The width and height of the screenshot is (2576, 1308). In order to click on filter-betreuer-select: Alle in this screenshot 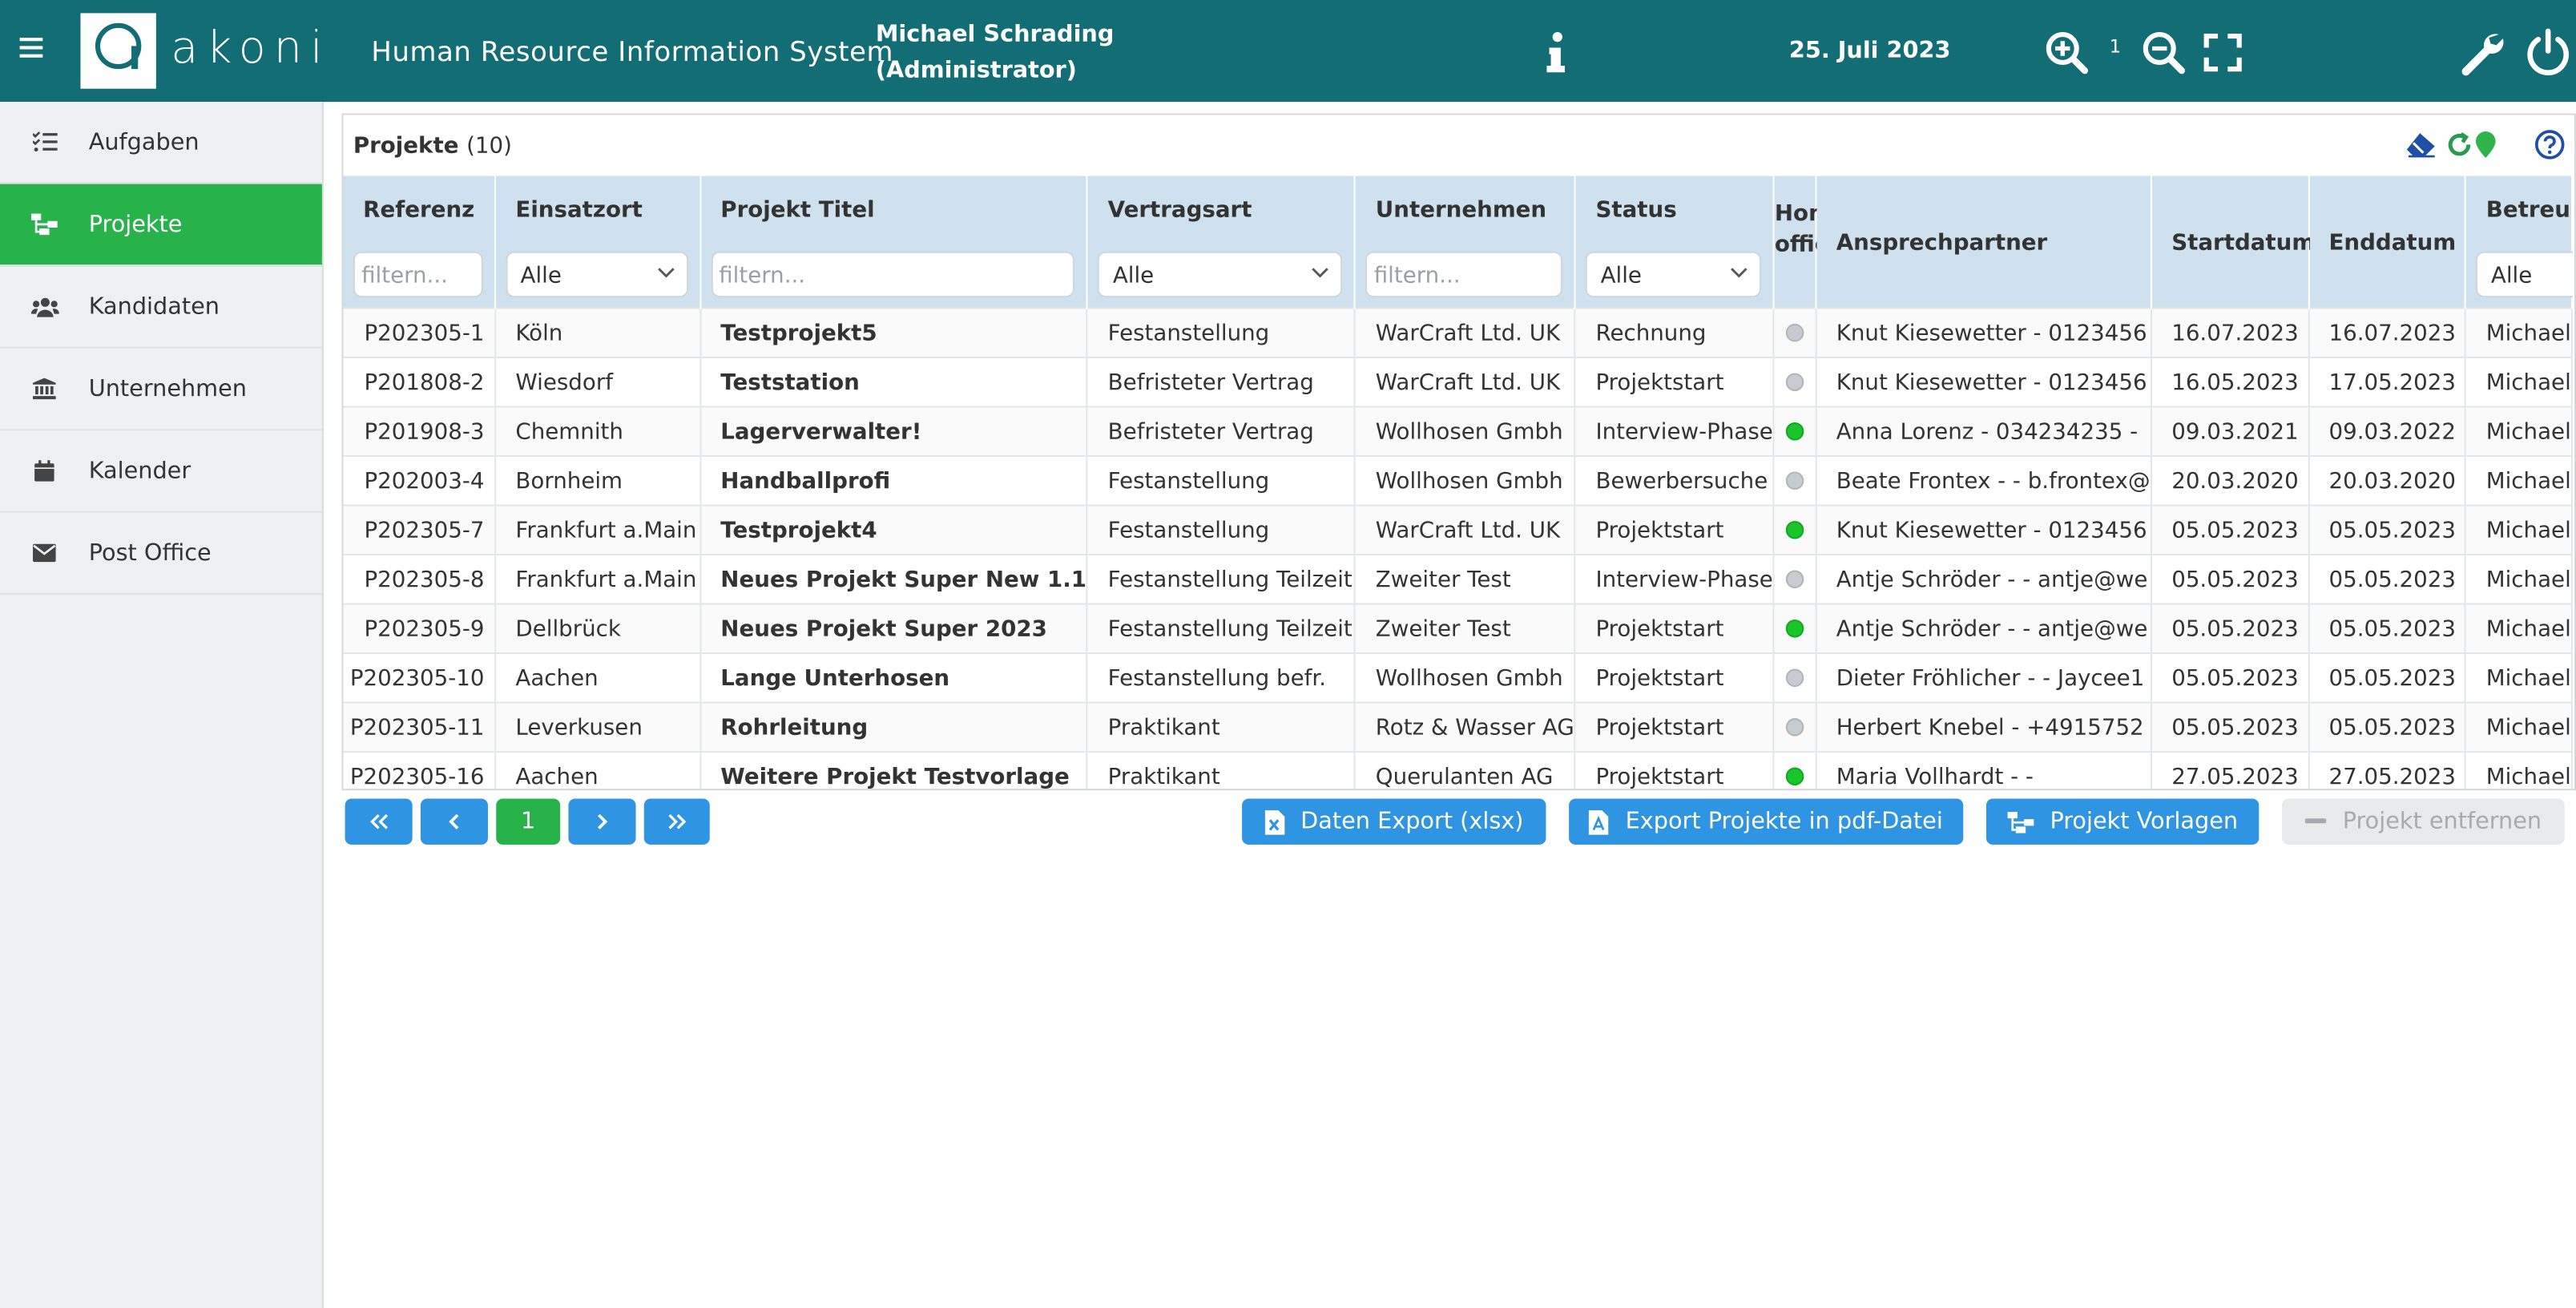, I will do `click(2524, 274)`.